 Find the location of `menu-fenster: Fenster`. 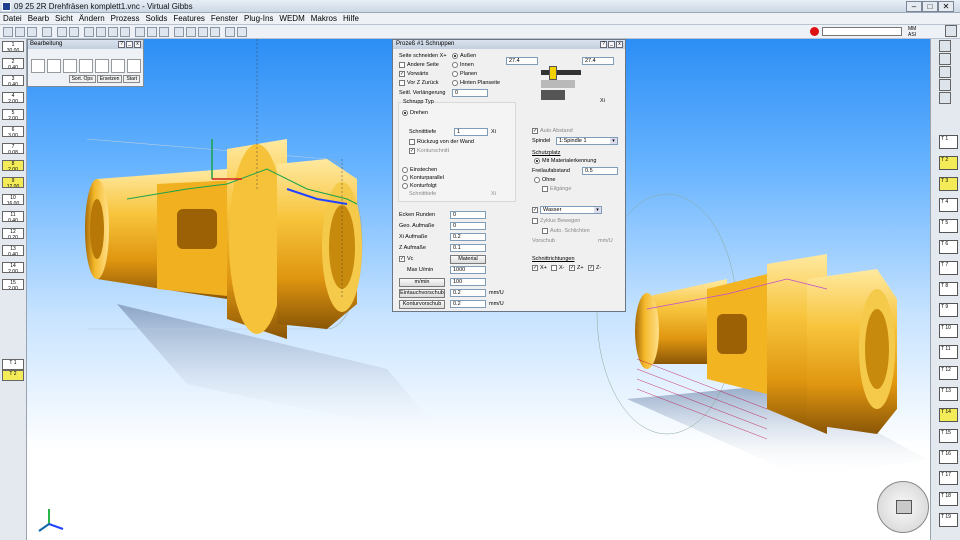

menu-fenster: Fenster is located at coordinates (224, 18).